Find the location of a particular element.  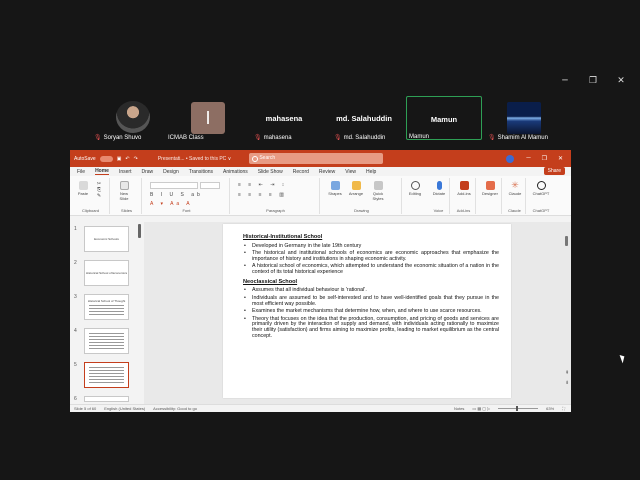

shapes-icon is located at coordinates (335, 185).